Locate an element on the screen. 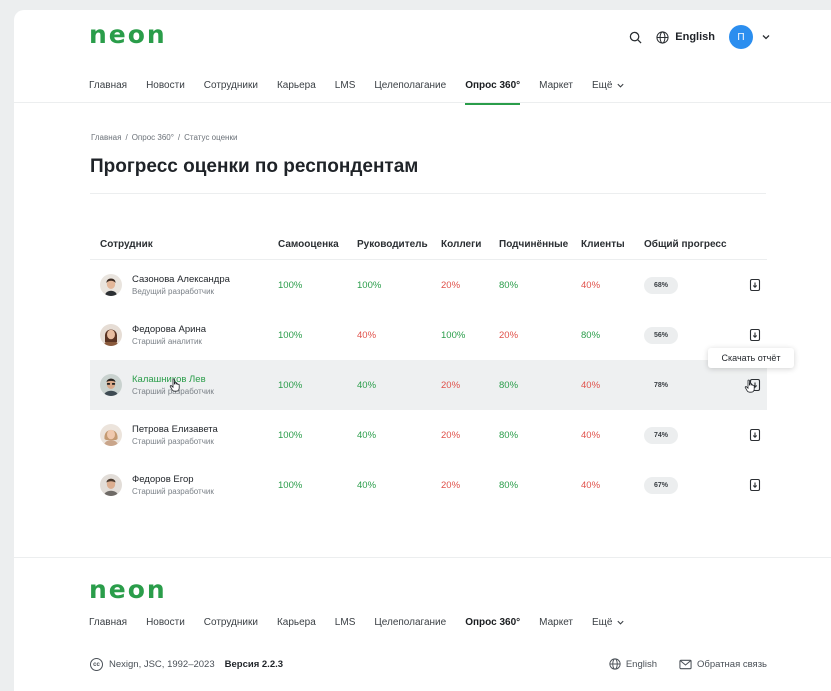 Image resolution: width=831 pixels, height=691 pixels. footer-nav-survey-360: Опрос 360° is located at coordinates (492, 622).